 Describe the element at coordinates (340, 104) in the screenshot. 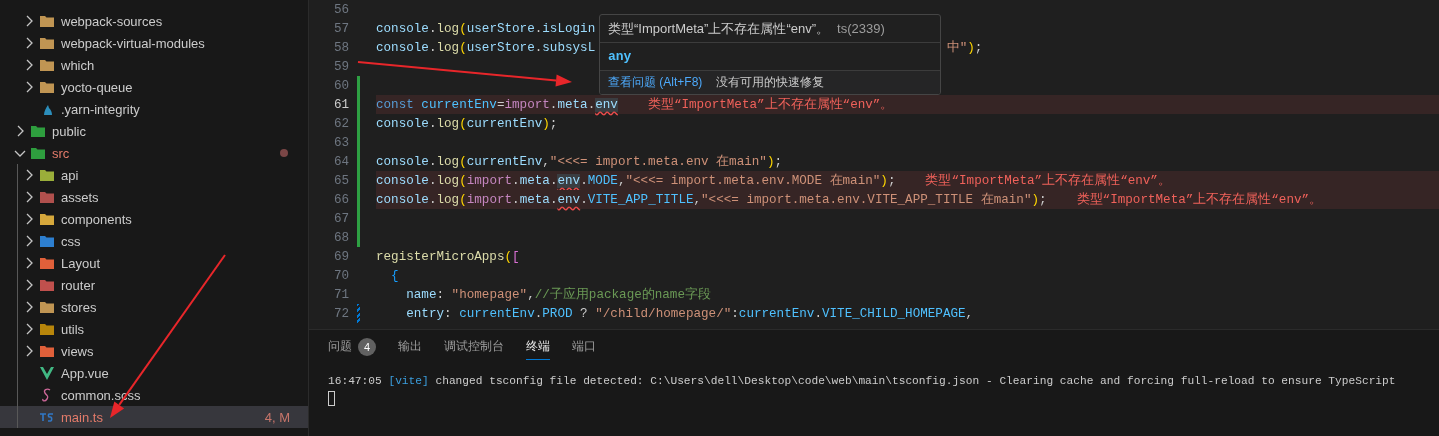

I see `line-number: 61` at that location.